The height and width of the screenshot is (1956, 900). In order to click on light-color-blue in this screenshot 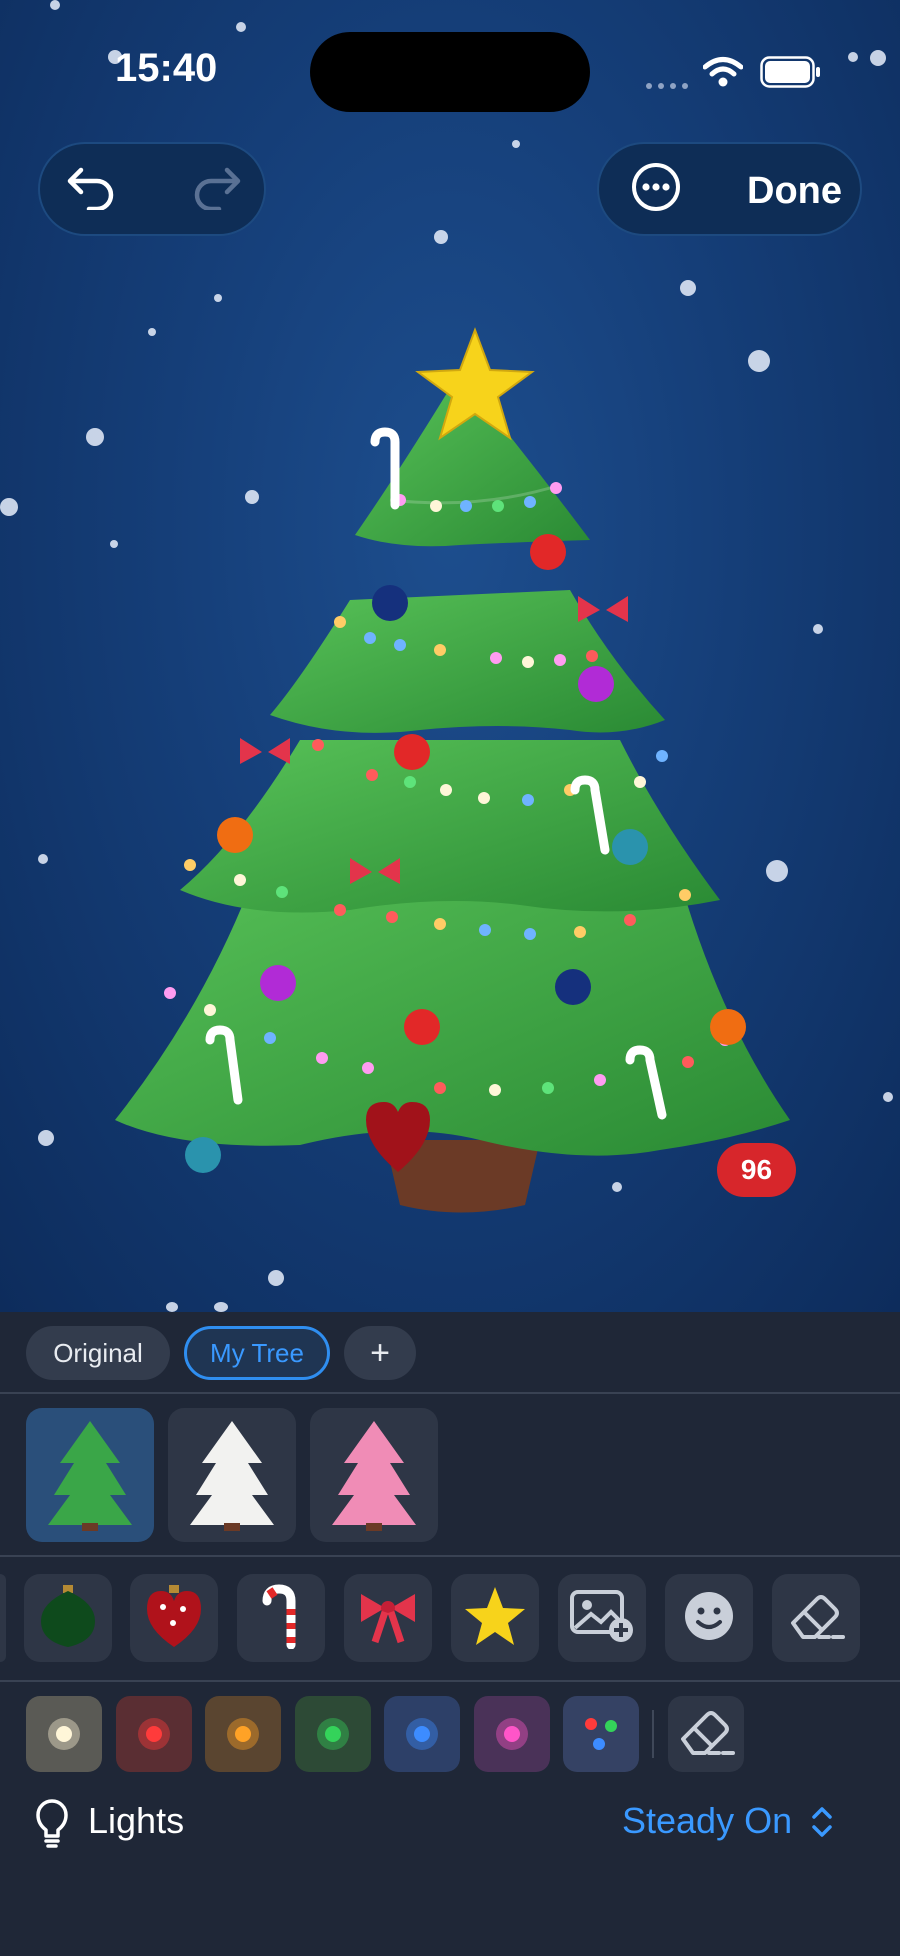, I will do `click(422, 1734)`.